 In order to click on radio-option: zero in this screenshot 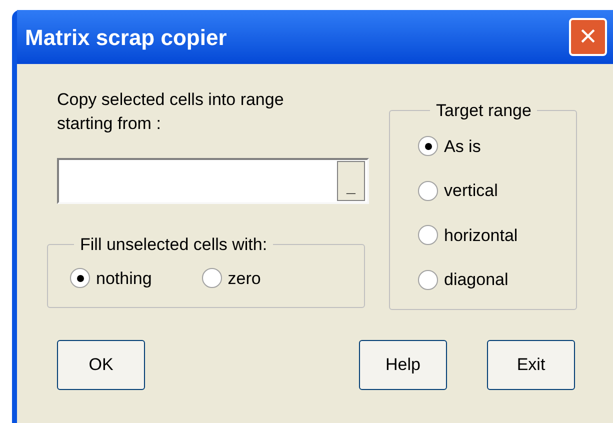, I will do `click(231, 278)`.